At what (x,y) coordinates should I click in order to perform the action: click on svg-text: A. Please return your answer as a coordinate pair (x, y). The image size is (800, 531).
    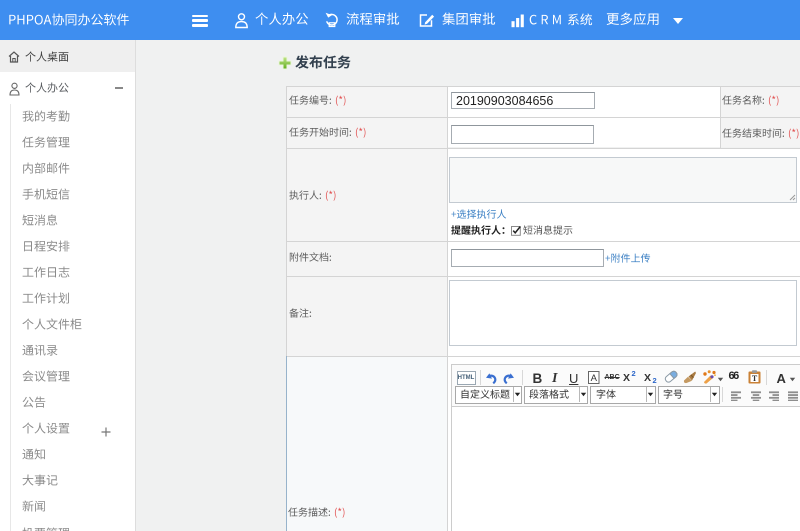
    Looking at the image, I should click on (593, 378).